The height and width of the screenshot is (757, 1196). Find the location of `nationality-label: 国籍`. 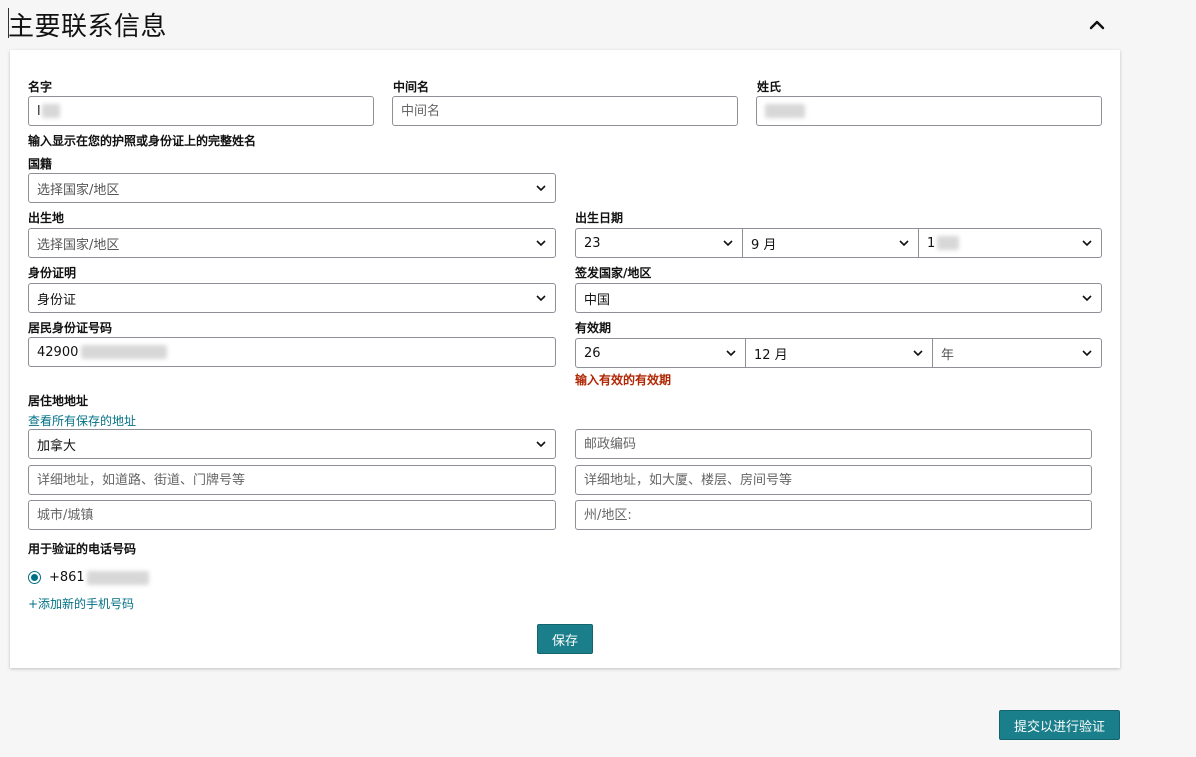

nationality-label: 国籍 is located at coordinates (40, 164).